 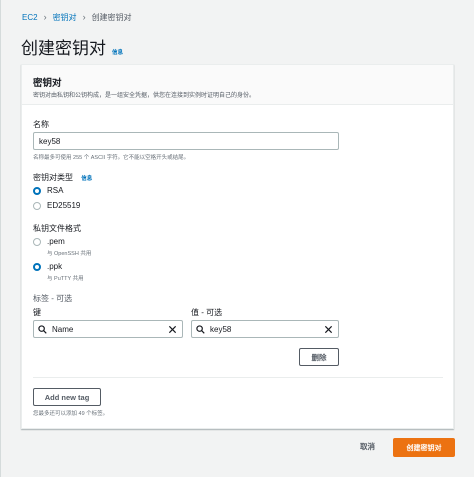 What do you see at coordinates (63, 48) in the screenshot?
I see `page-title: 创建密钥对` at bounding box center [63, 48].